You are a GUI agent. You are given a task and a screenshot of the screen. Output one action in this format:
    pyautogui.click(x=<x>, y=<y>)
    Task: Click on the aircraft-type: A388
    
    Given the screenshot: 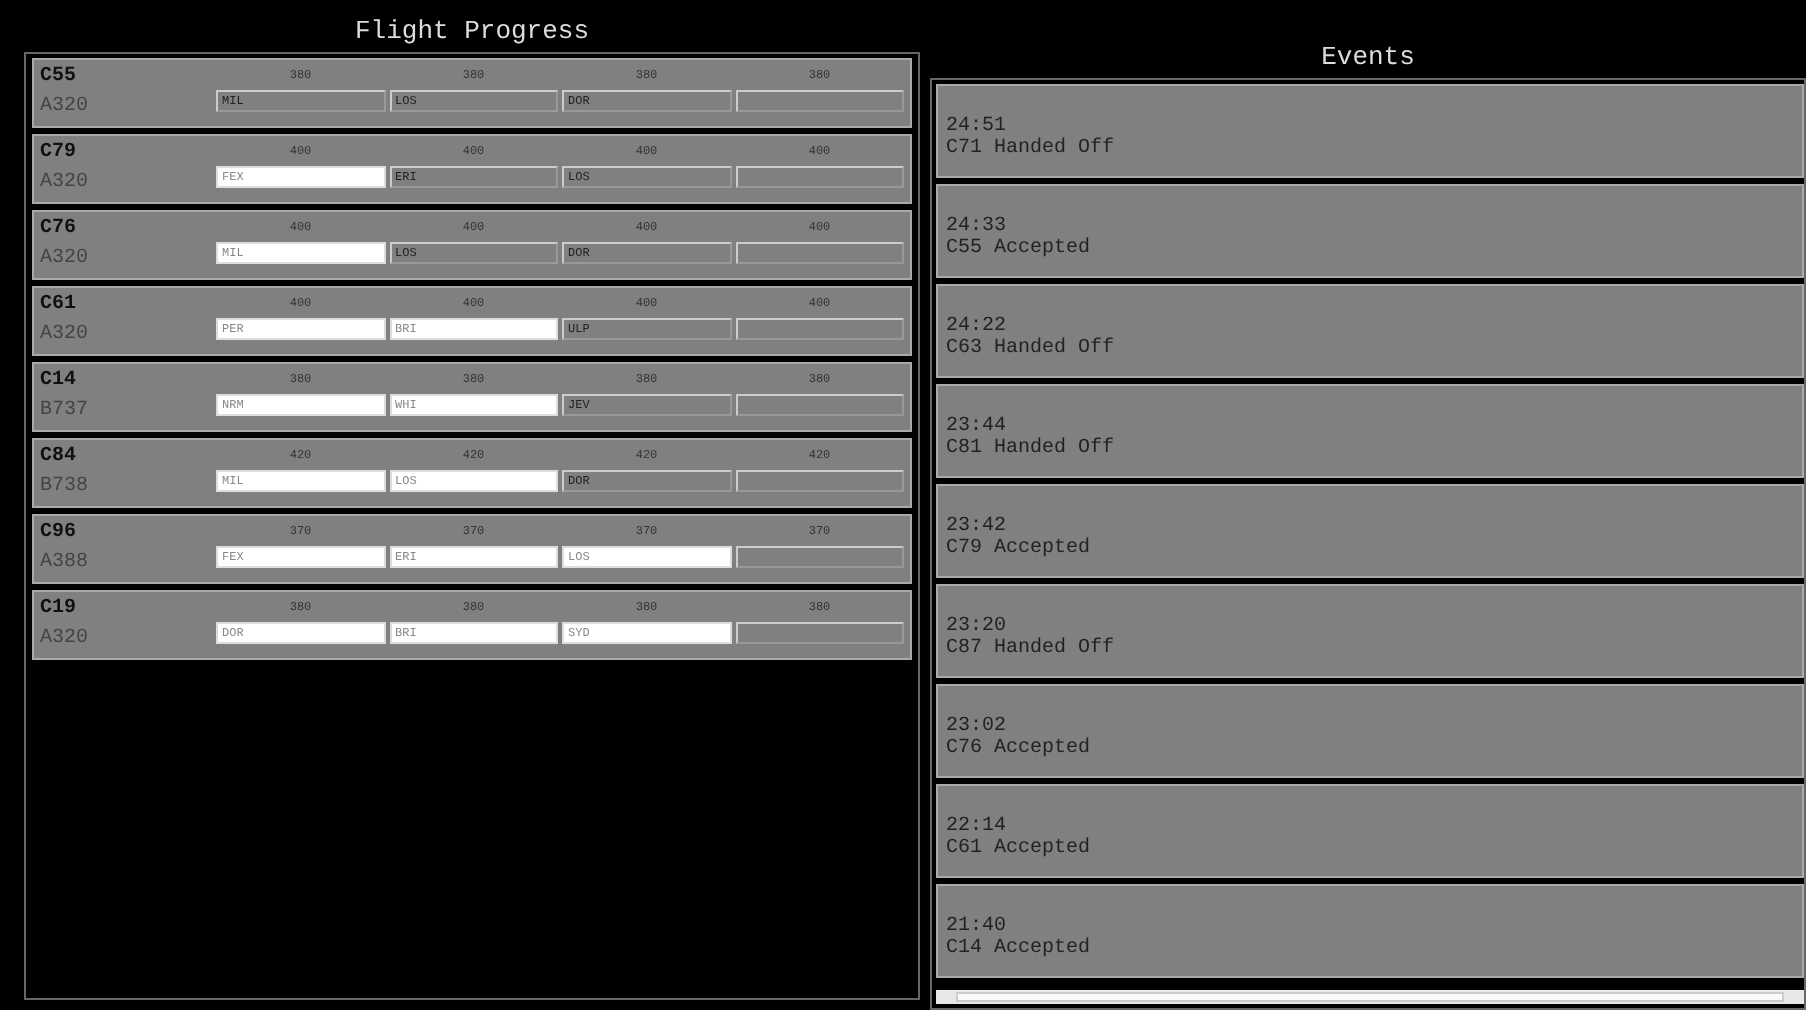 What is the action you would take?
    pyautogui.click(x=65, y=564)
    